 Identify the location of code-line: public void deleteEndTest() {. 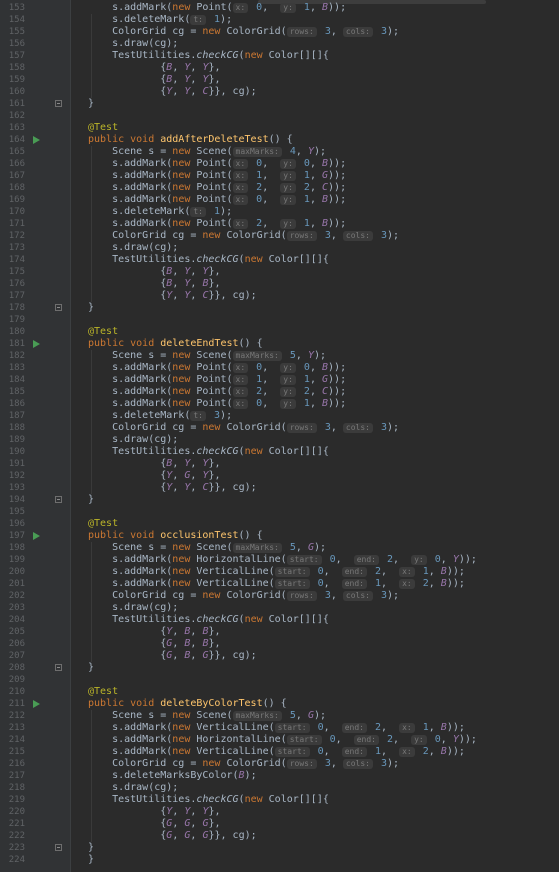
(314, 344).